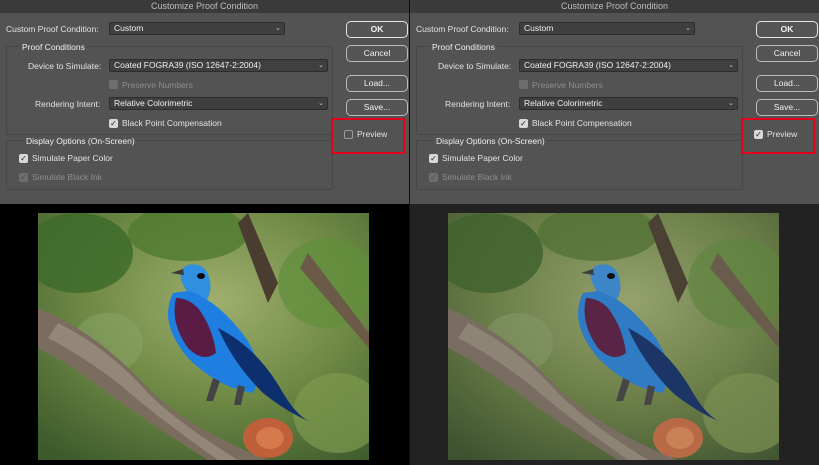 Image resolution: width=819 pixels, height=465 pixels. I want to click on preview-checkbox, so click(348, 134).